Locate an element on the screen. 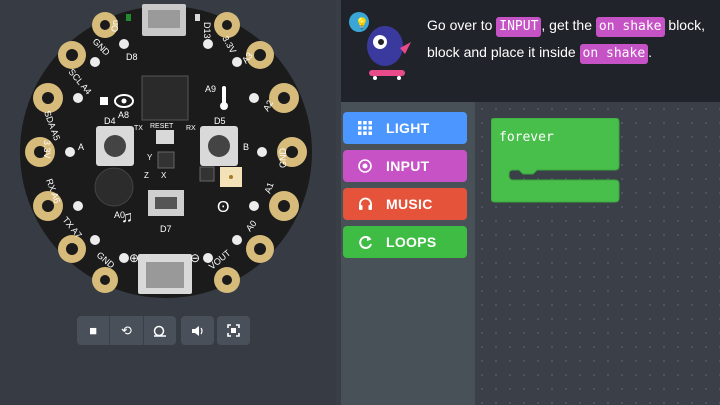 This screenshot has width=720, height=405. restart-icon: ⟲ is located at coordinates (126, 330).